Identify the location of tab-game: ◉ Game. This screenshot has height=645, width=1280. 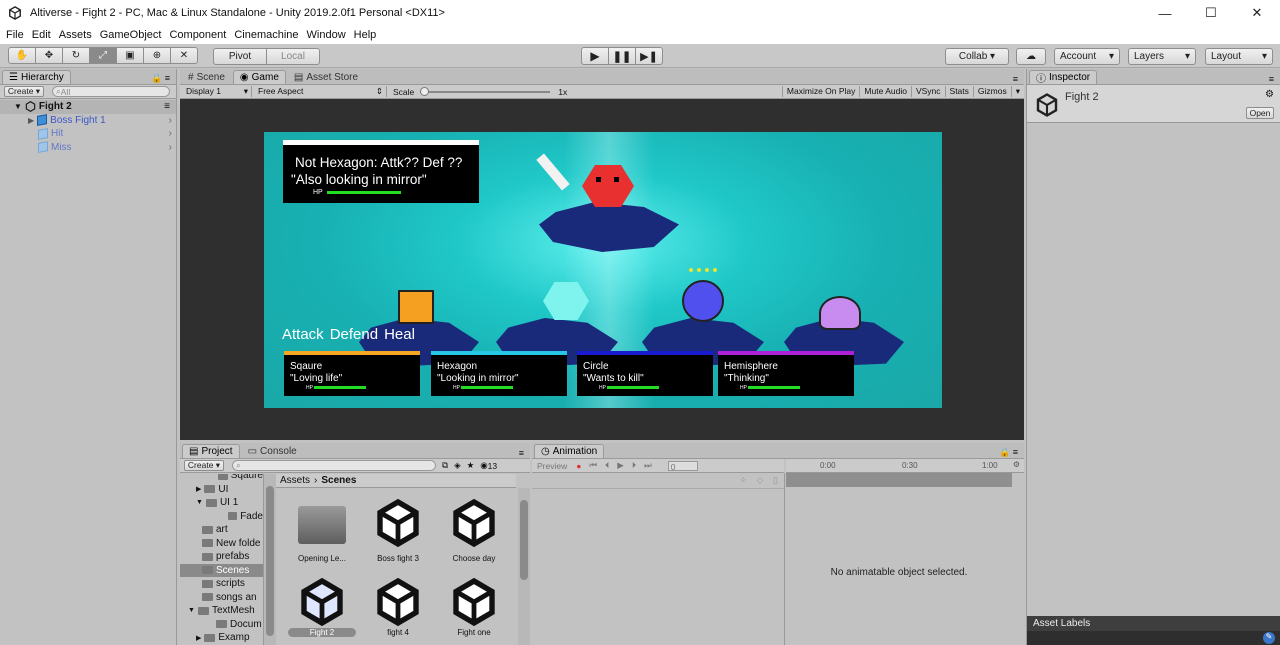
(259, 77).